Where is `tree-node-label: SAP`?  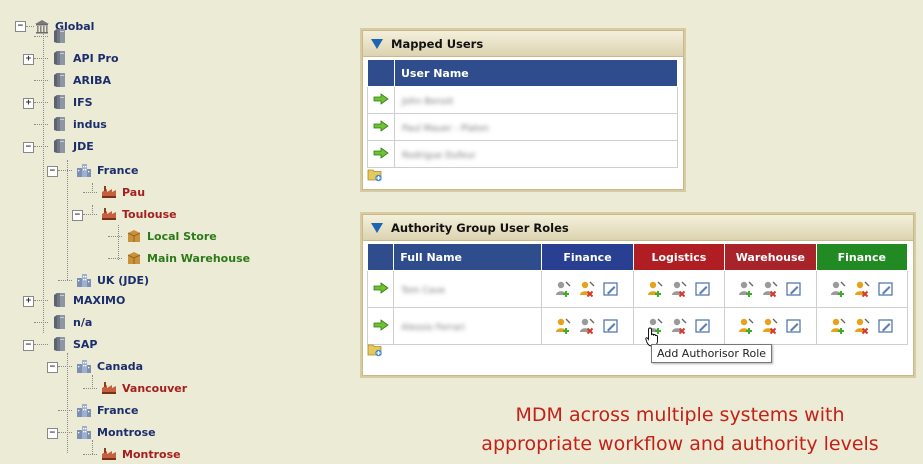
tree-node-label: SAP is located at coordinates (85, 344).